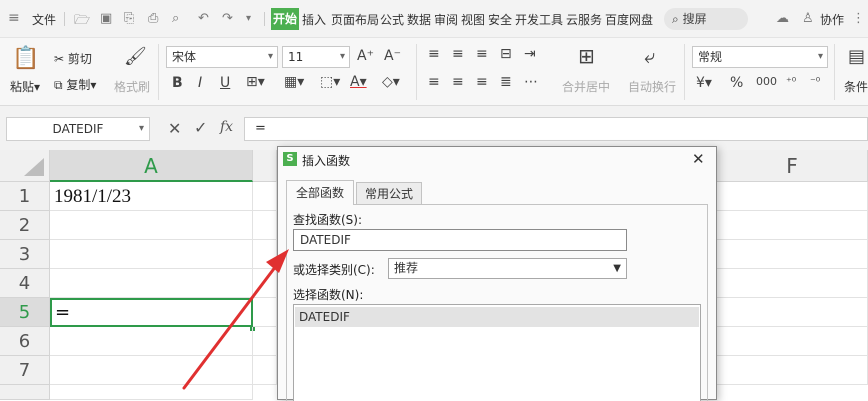  I want to click on tab-all-functions: 全部函数, so click(320, 192).